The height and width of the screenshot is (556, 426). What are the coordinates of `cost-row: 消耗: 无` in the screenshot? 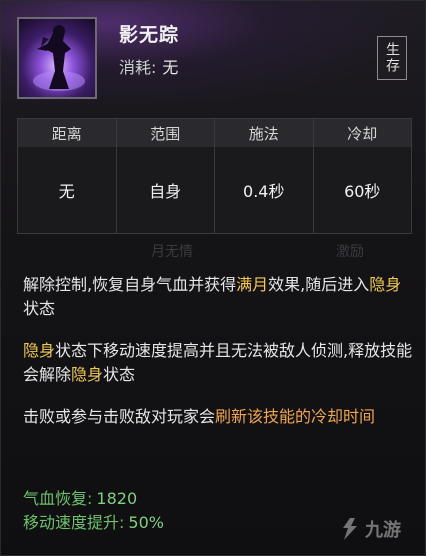 It's located at (148, 66).